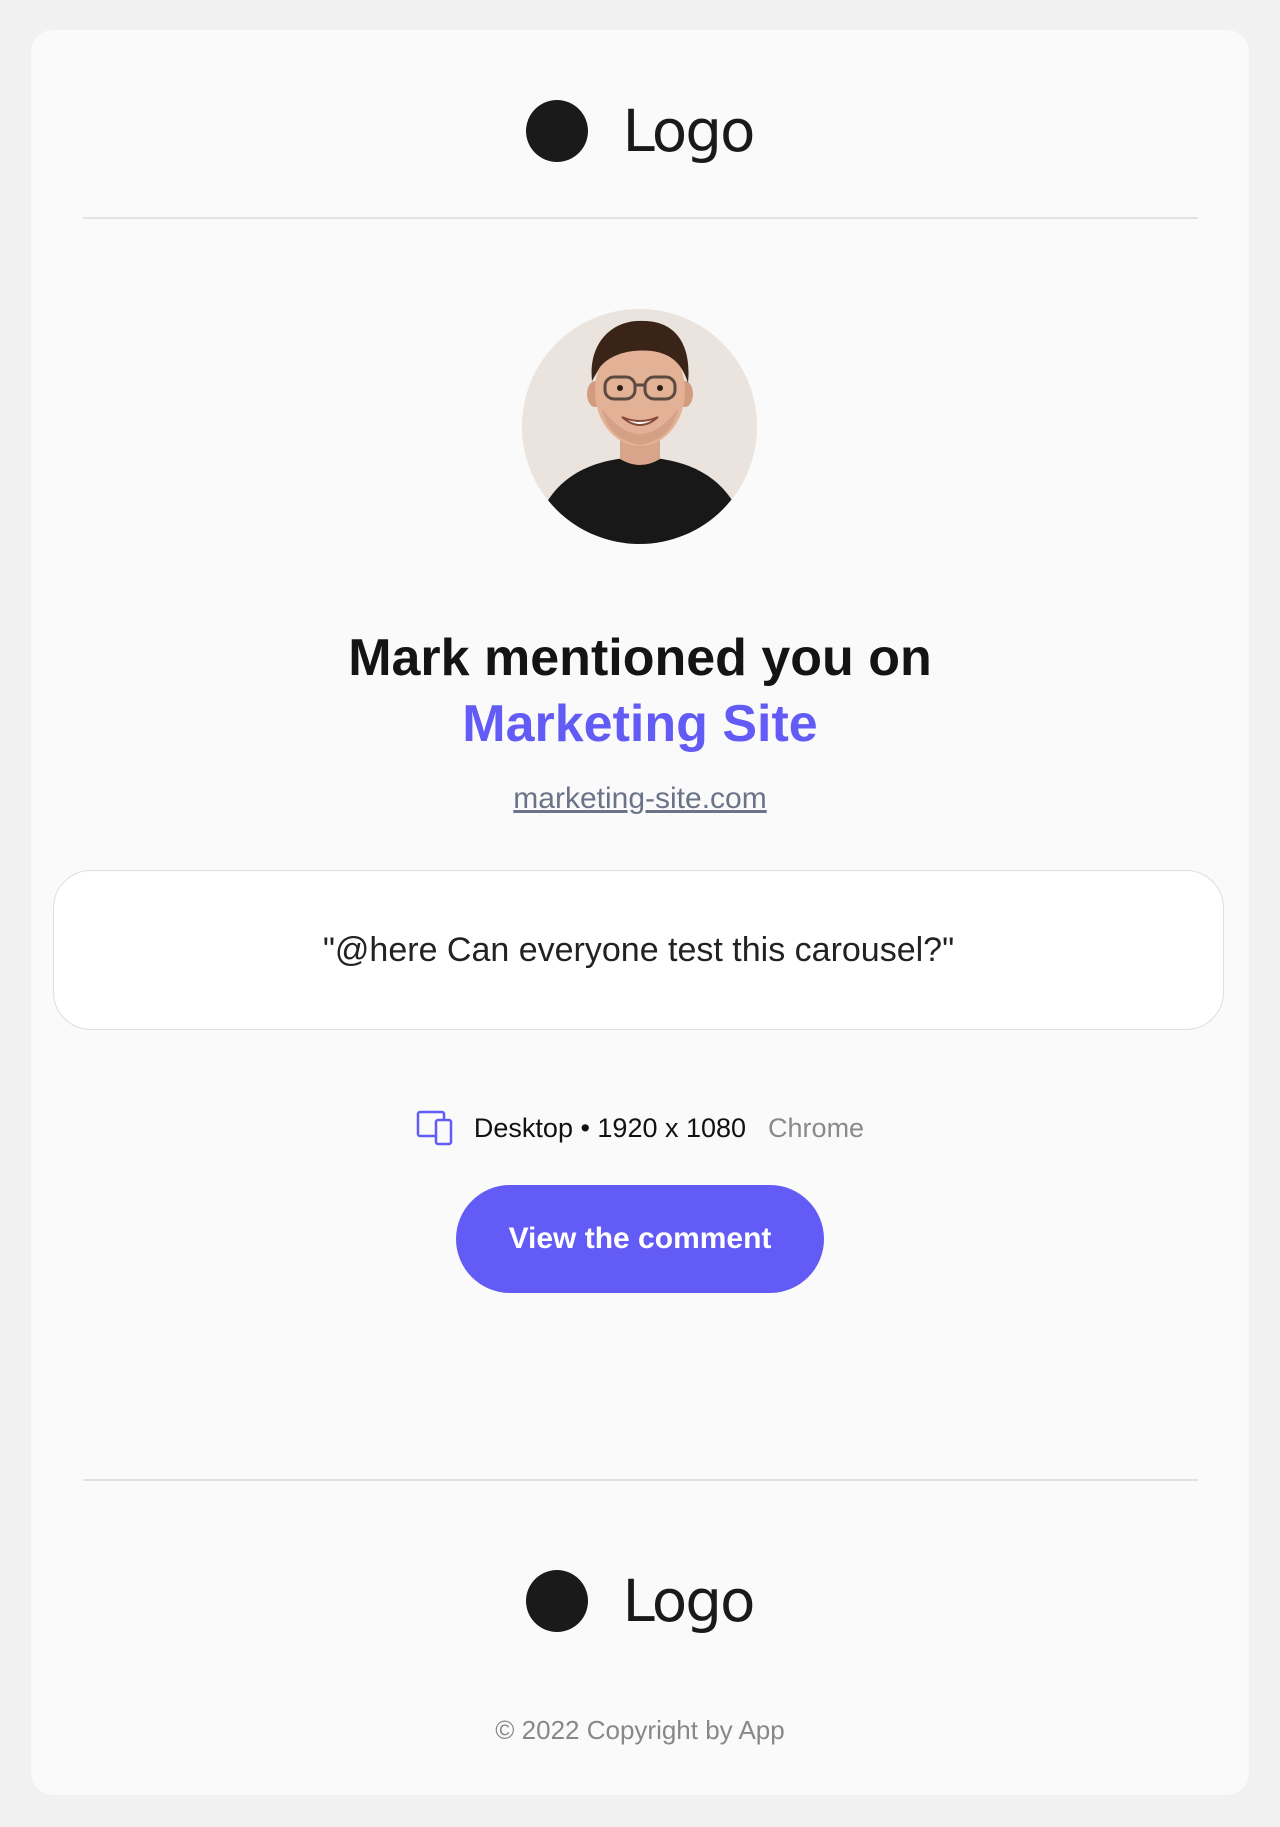  I want to click on footer-logo: Logo, so click(640, 1601).